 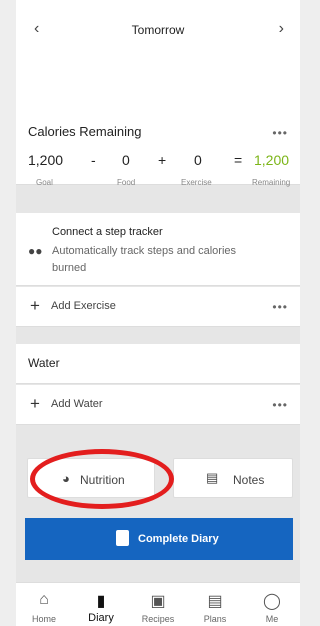 I want to click on complete-diary-label: Complete Diary, so click(x=178, y=539).